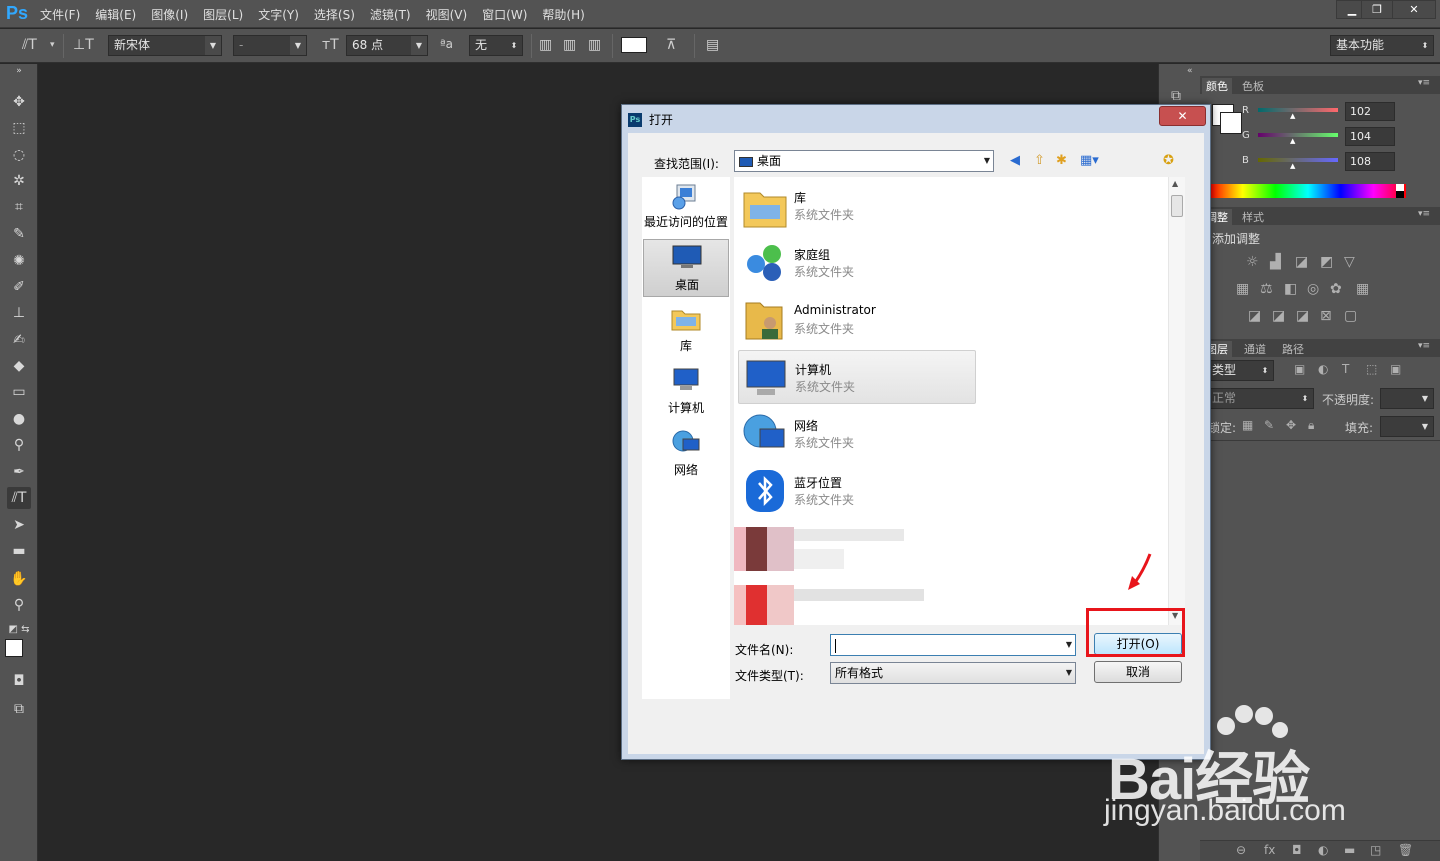 This screenshot has height=861, width=1440. What do you see at coordinates (1168, 160) in the screenshot?
I see `favorite-folder-icon: ✪` at bounding box center [1168, 160].